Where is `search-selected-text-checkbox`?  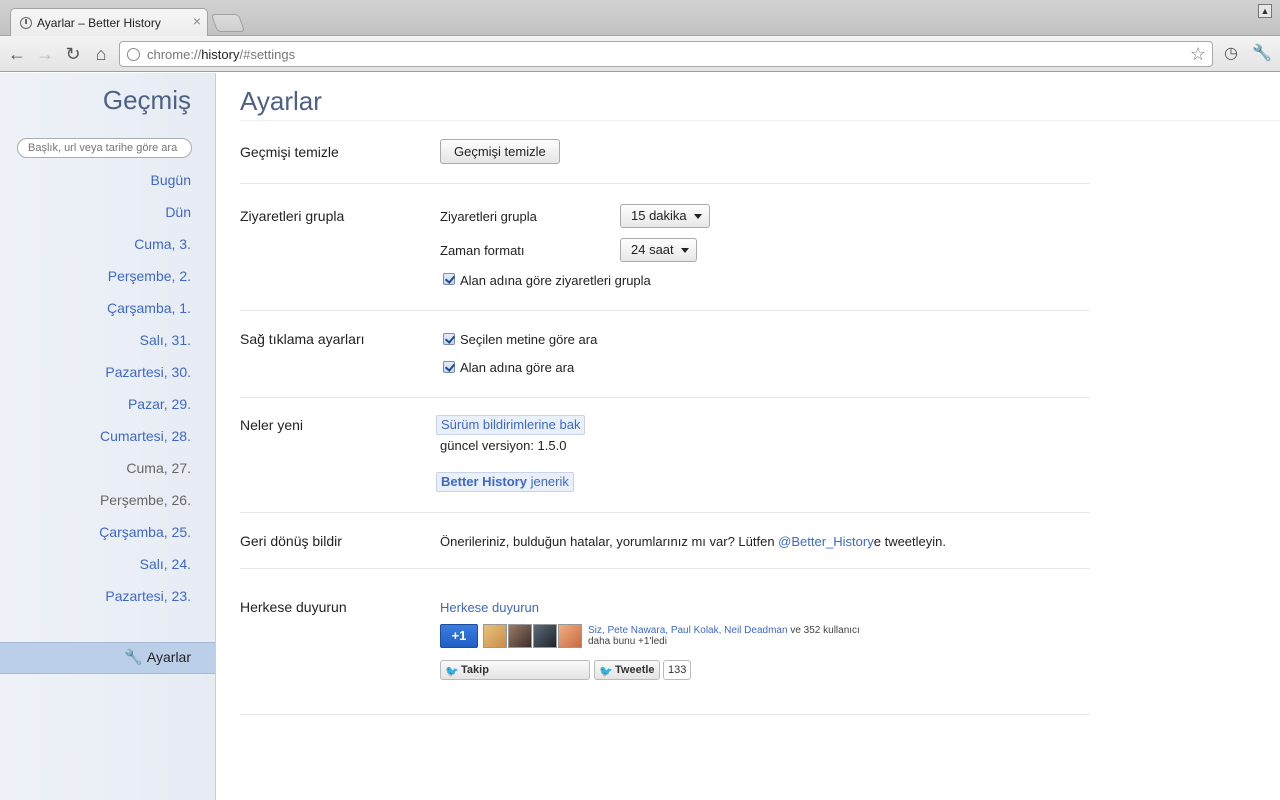
search-selected-text-checkbox is located at coordinates (449, 339).